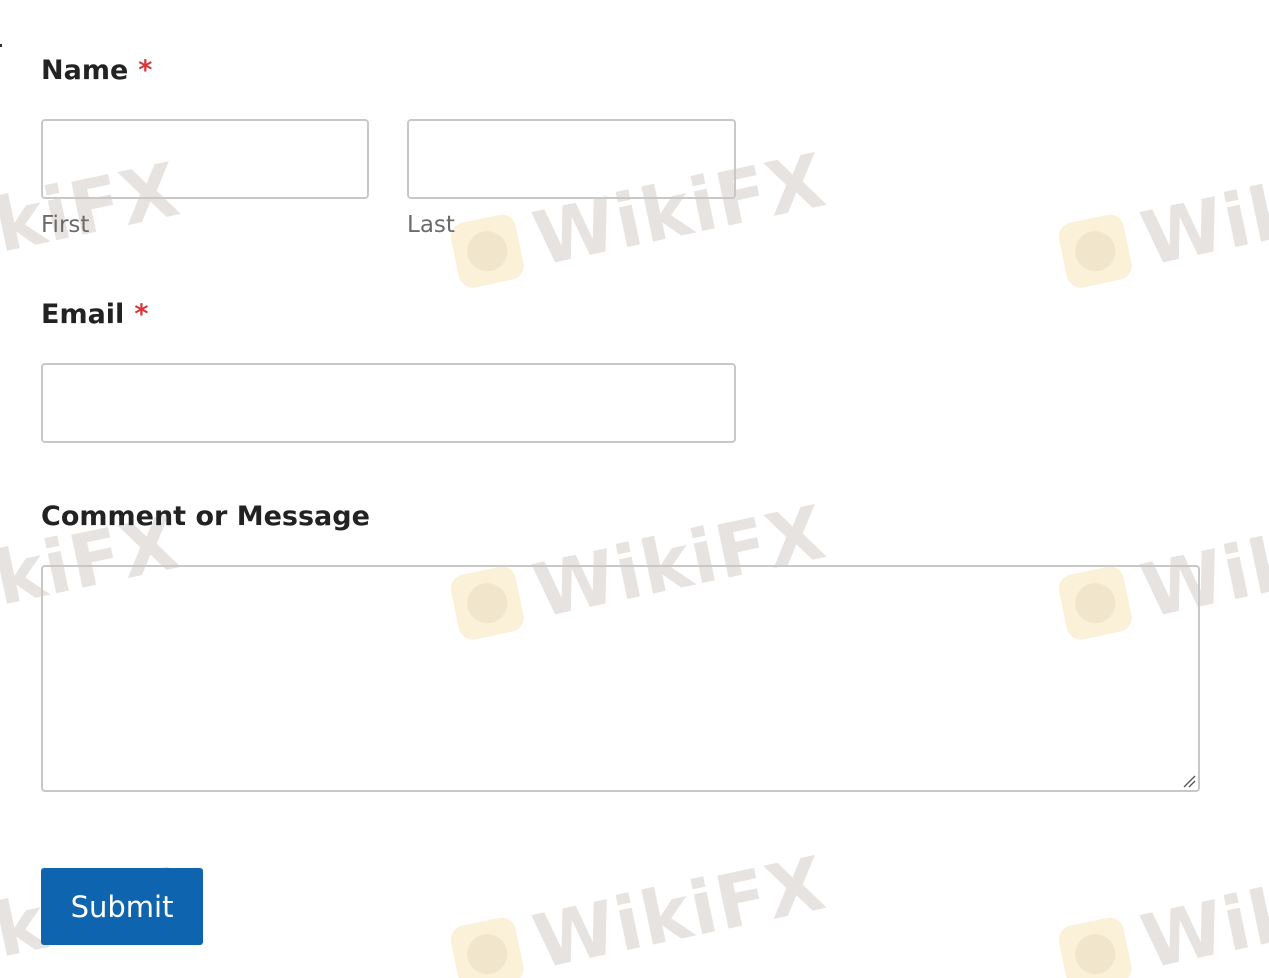 Image resolution: width=1269 pixels, height=978 pixels. What do you see at coordinates (85, 70) in the screenshot?
I see `name-label-text: Name` at bounding box center [85, 70].